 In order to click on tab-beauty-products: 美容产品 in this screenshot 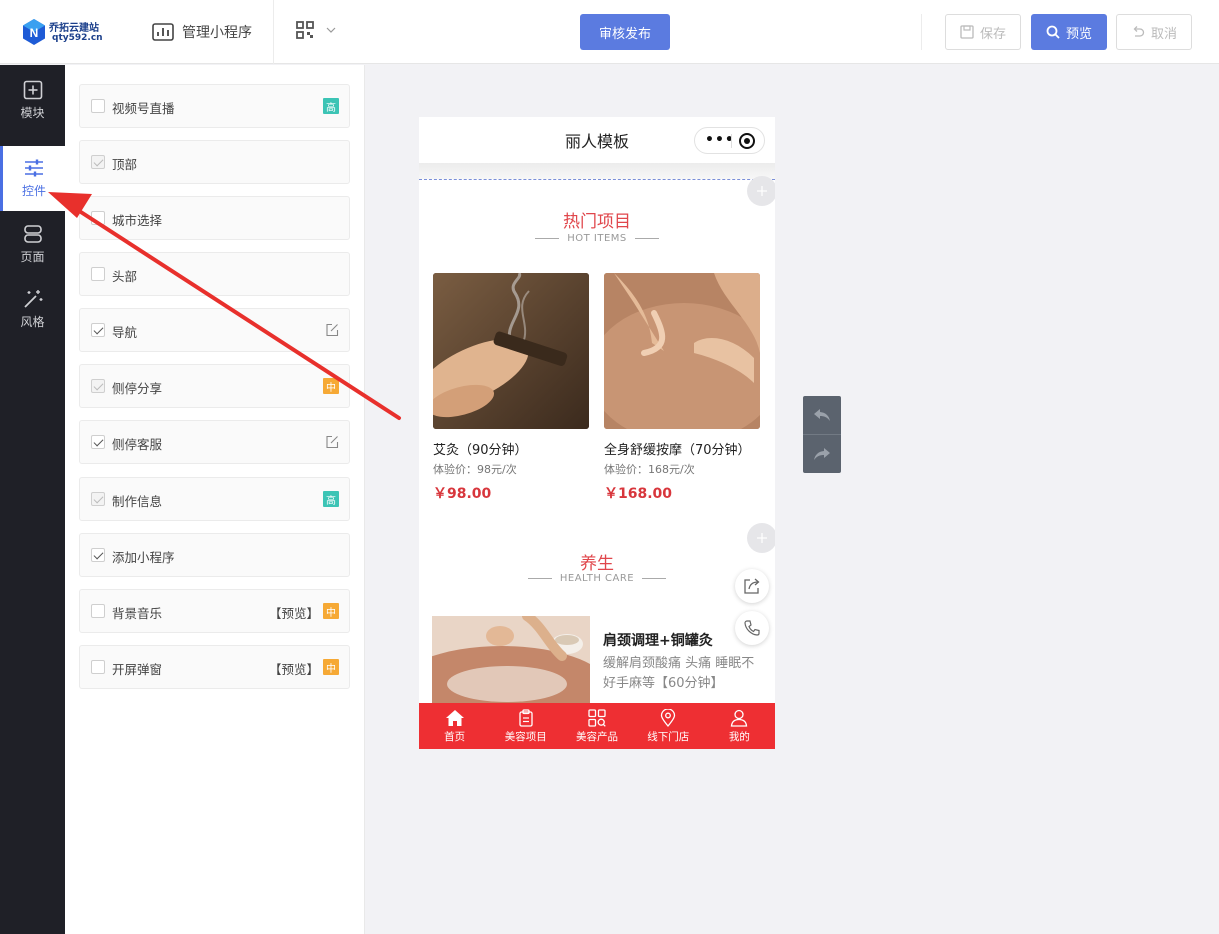, I will do `click(596, 726)`.